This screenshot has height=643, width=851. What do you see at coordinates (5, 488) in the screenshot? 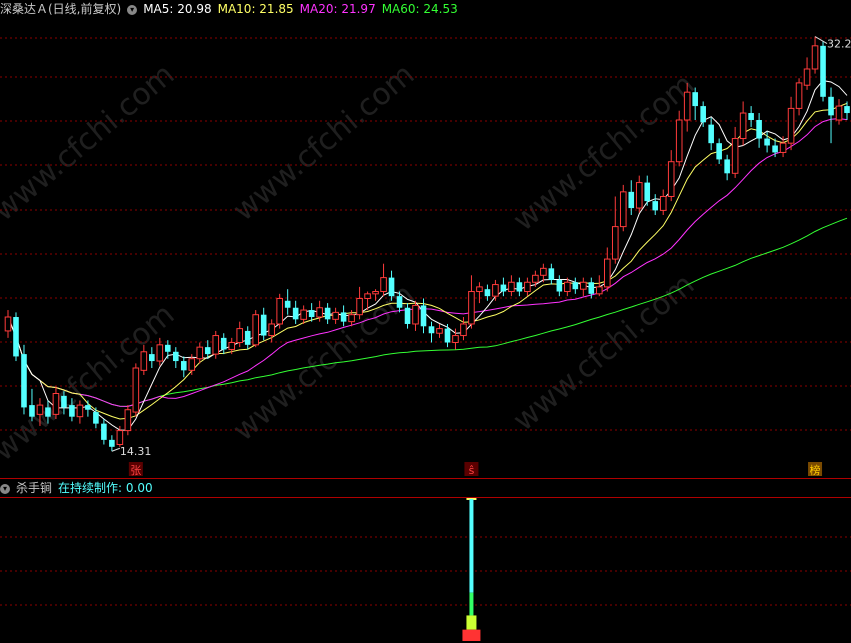
I see `indicator-settings-icon: ▾` at bounding box center [5, 488].